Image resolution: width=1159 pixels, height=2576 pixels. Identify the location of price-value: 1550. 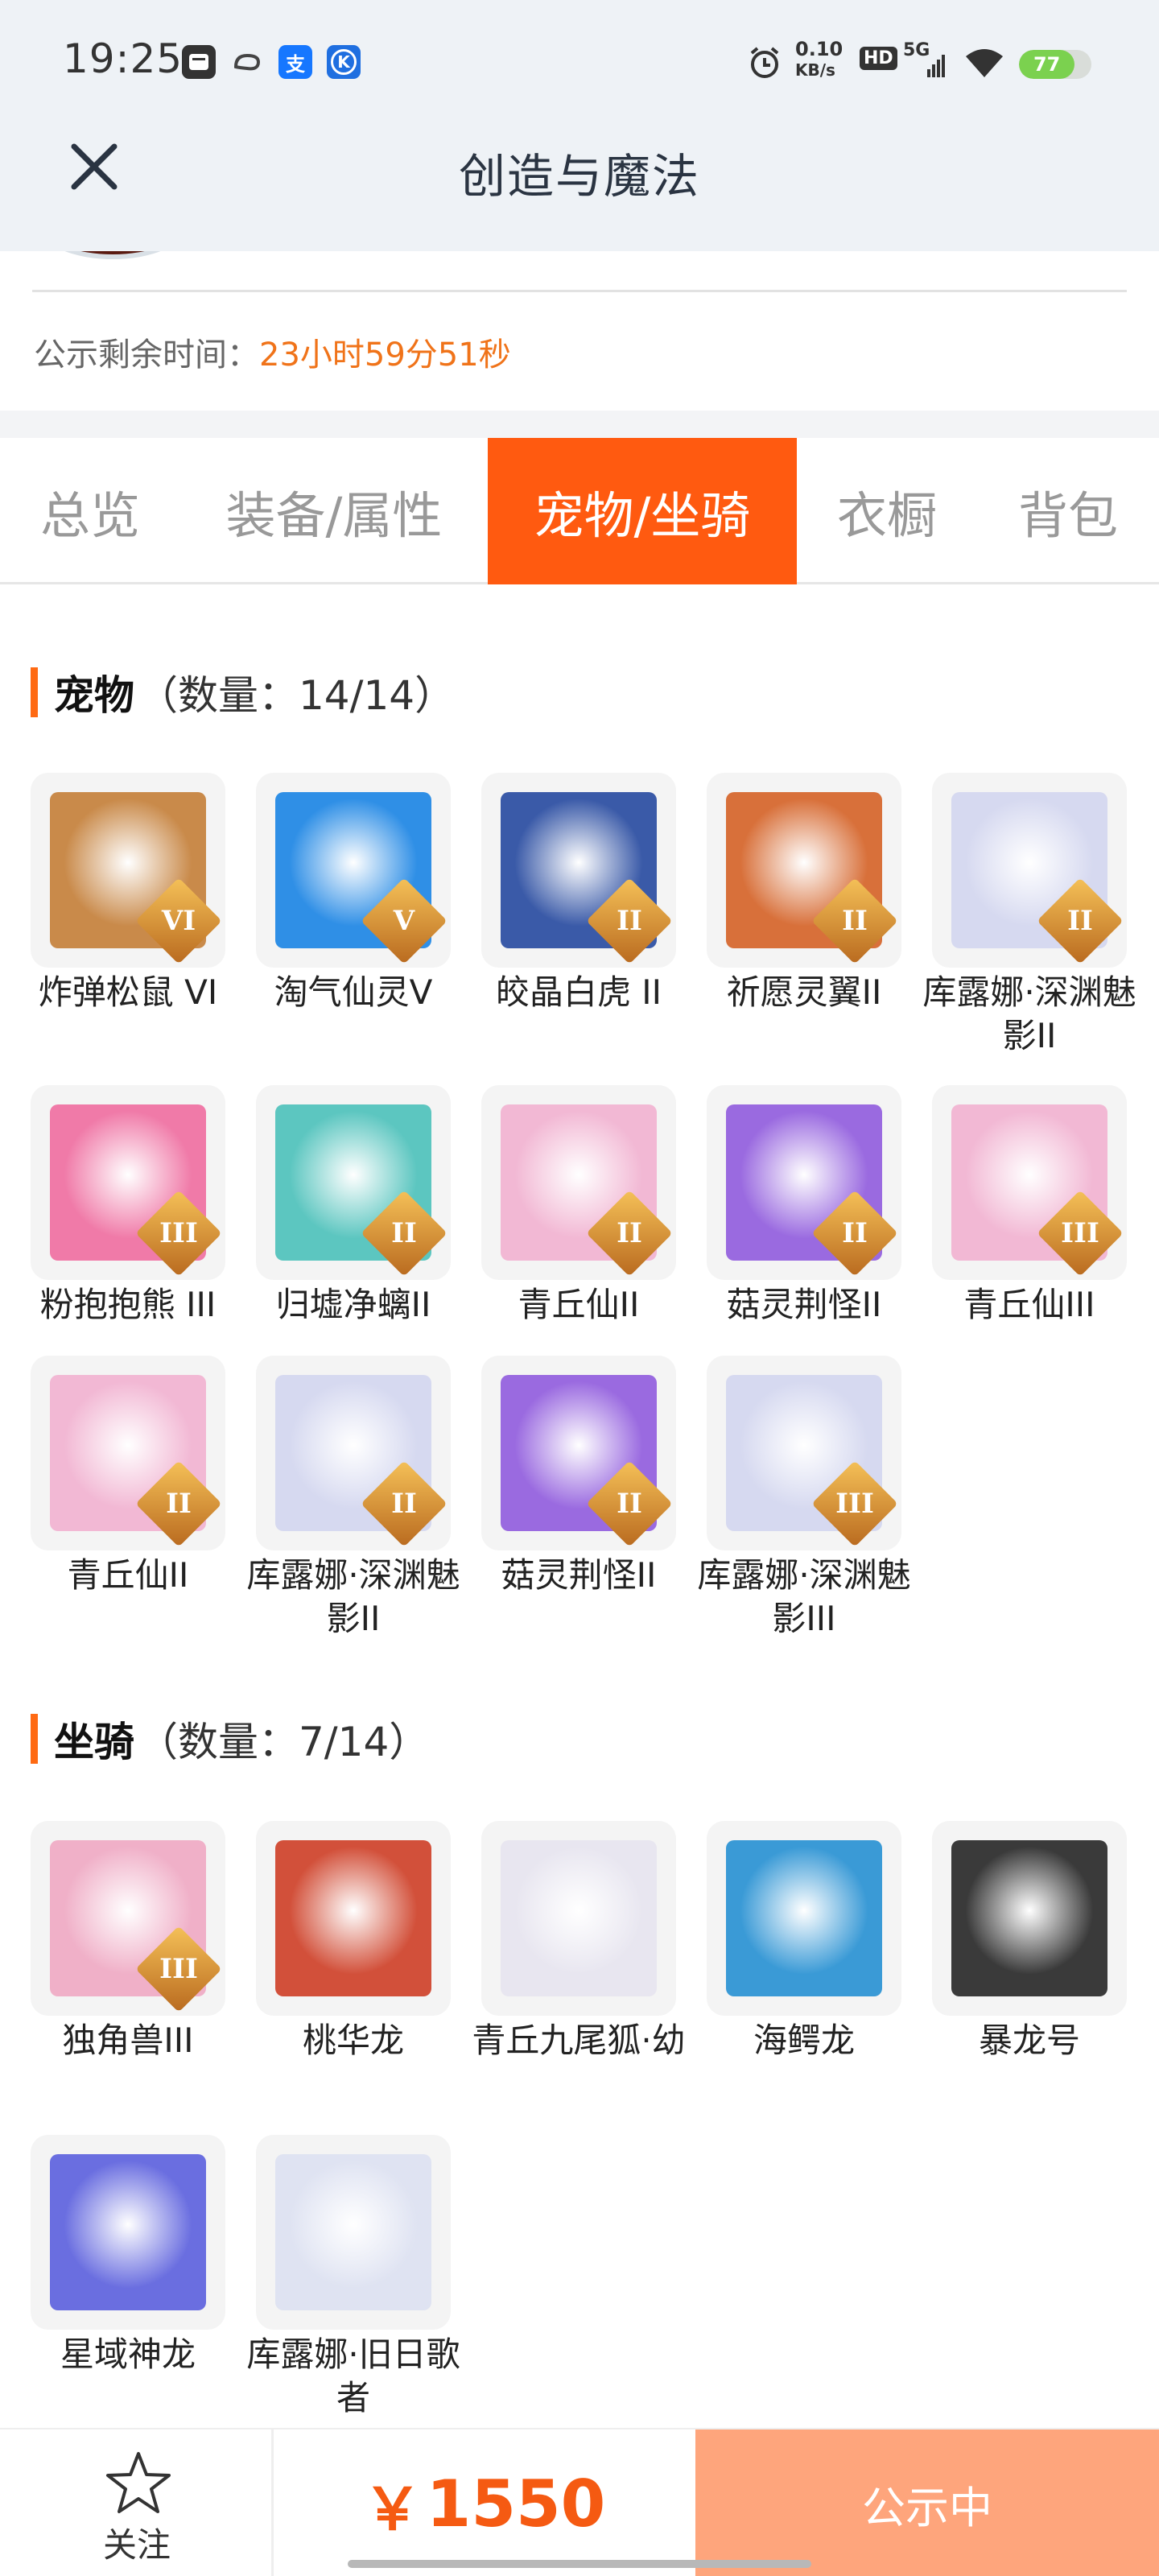
(516, 2503).